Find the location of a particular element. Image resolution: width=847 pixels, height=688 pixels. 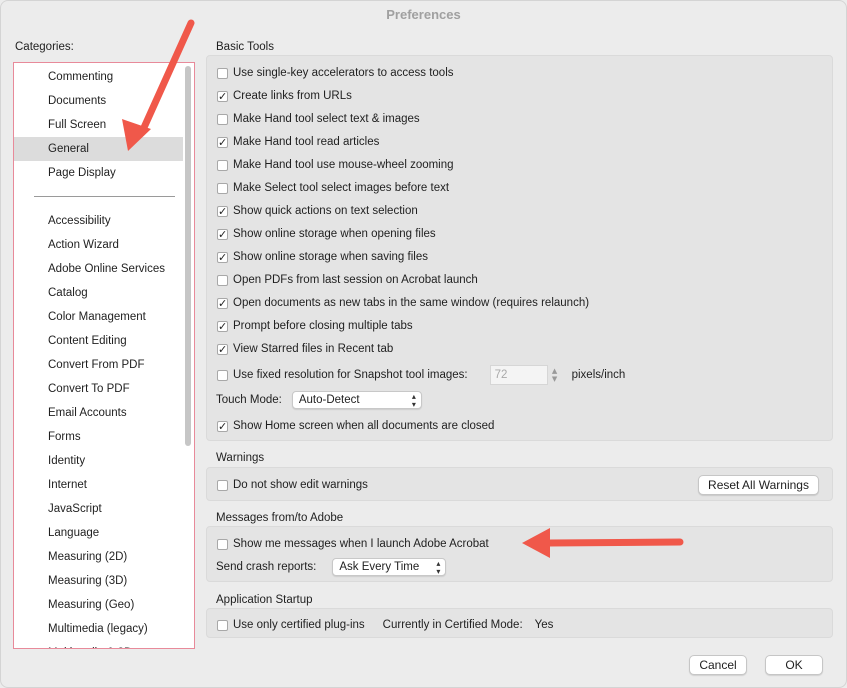

category-item: Identity is located at coordinates (98, 461).